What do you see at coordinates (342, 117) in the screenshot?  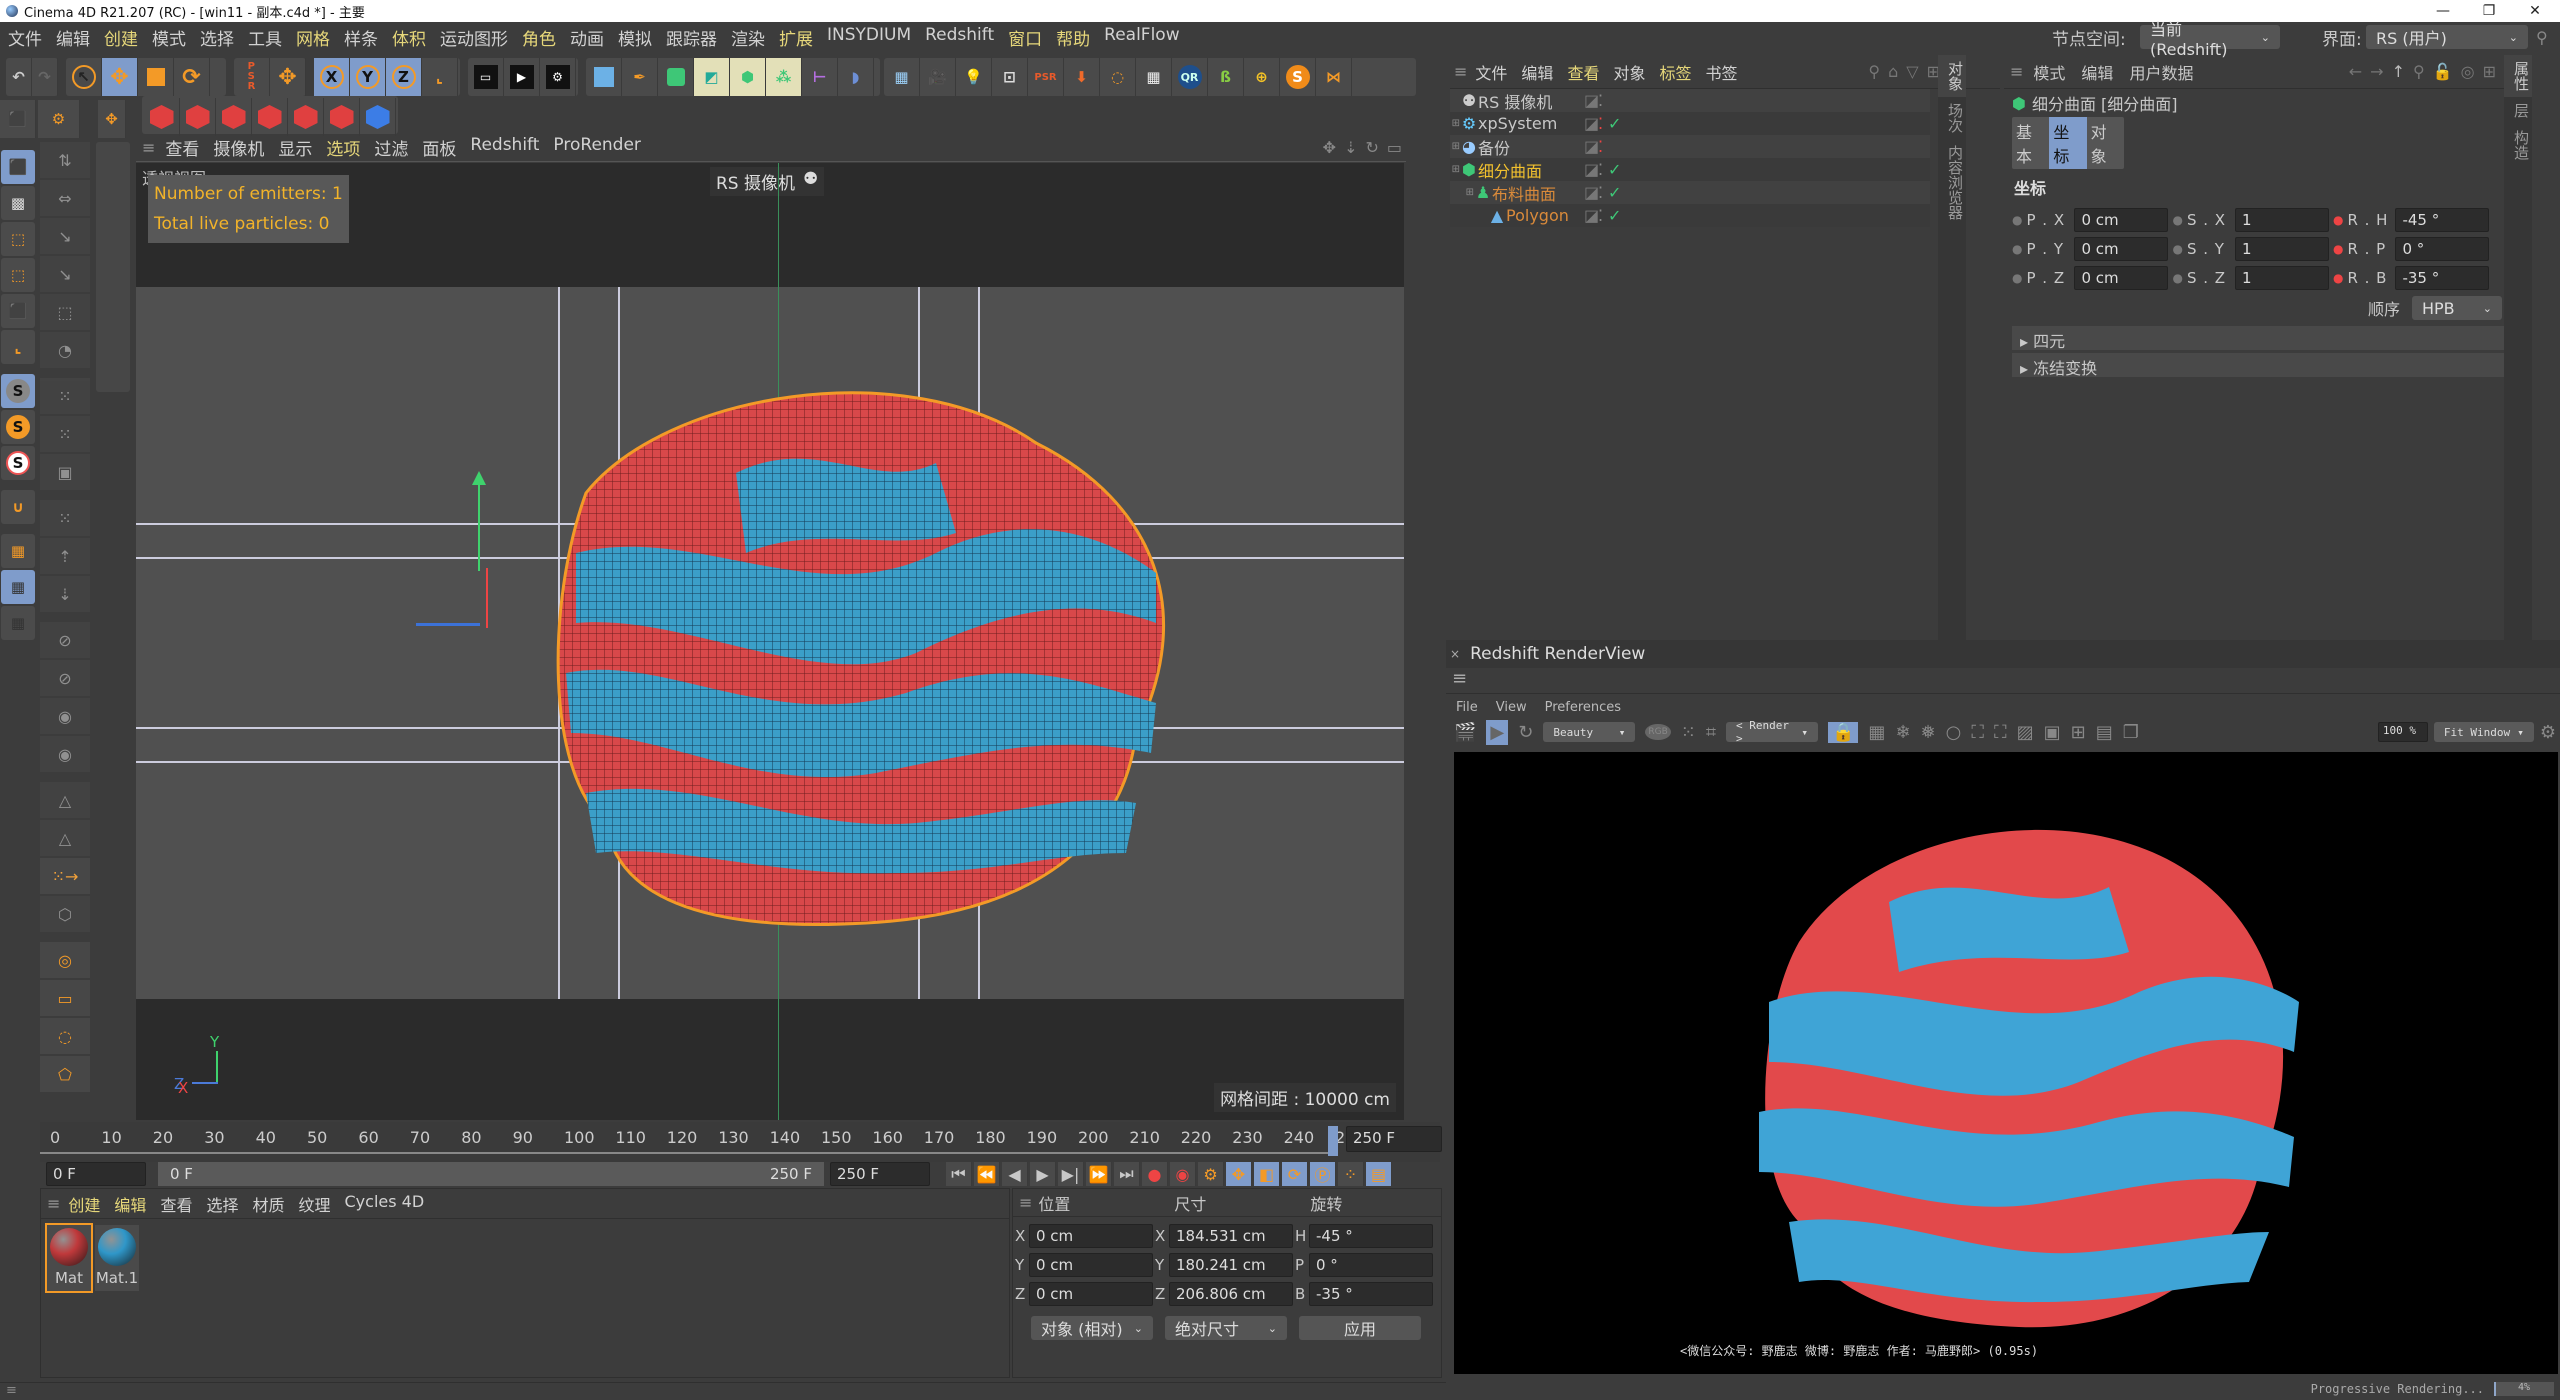 I see `rs-environment-button` at bounding box center [342, 117].